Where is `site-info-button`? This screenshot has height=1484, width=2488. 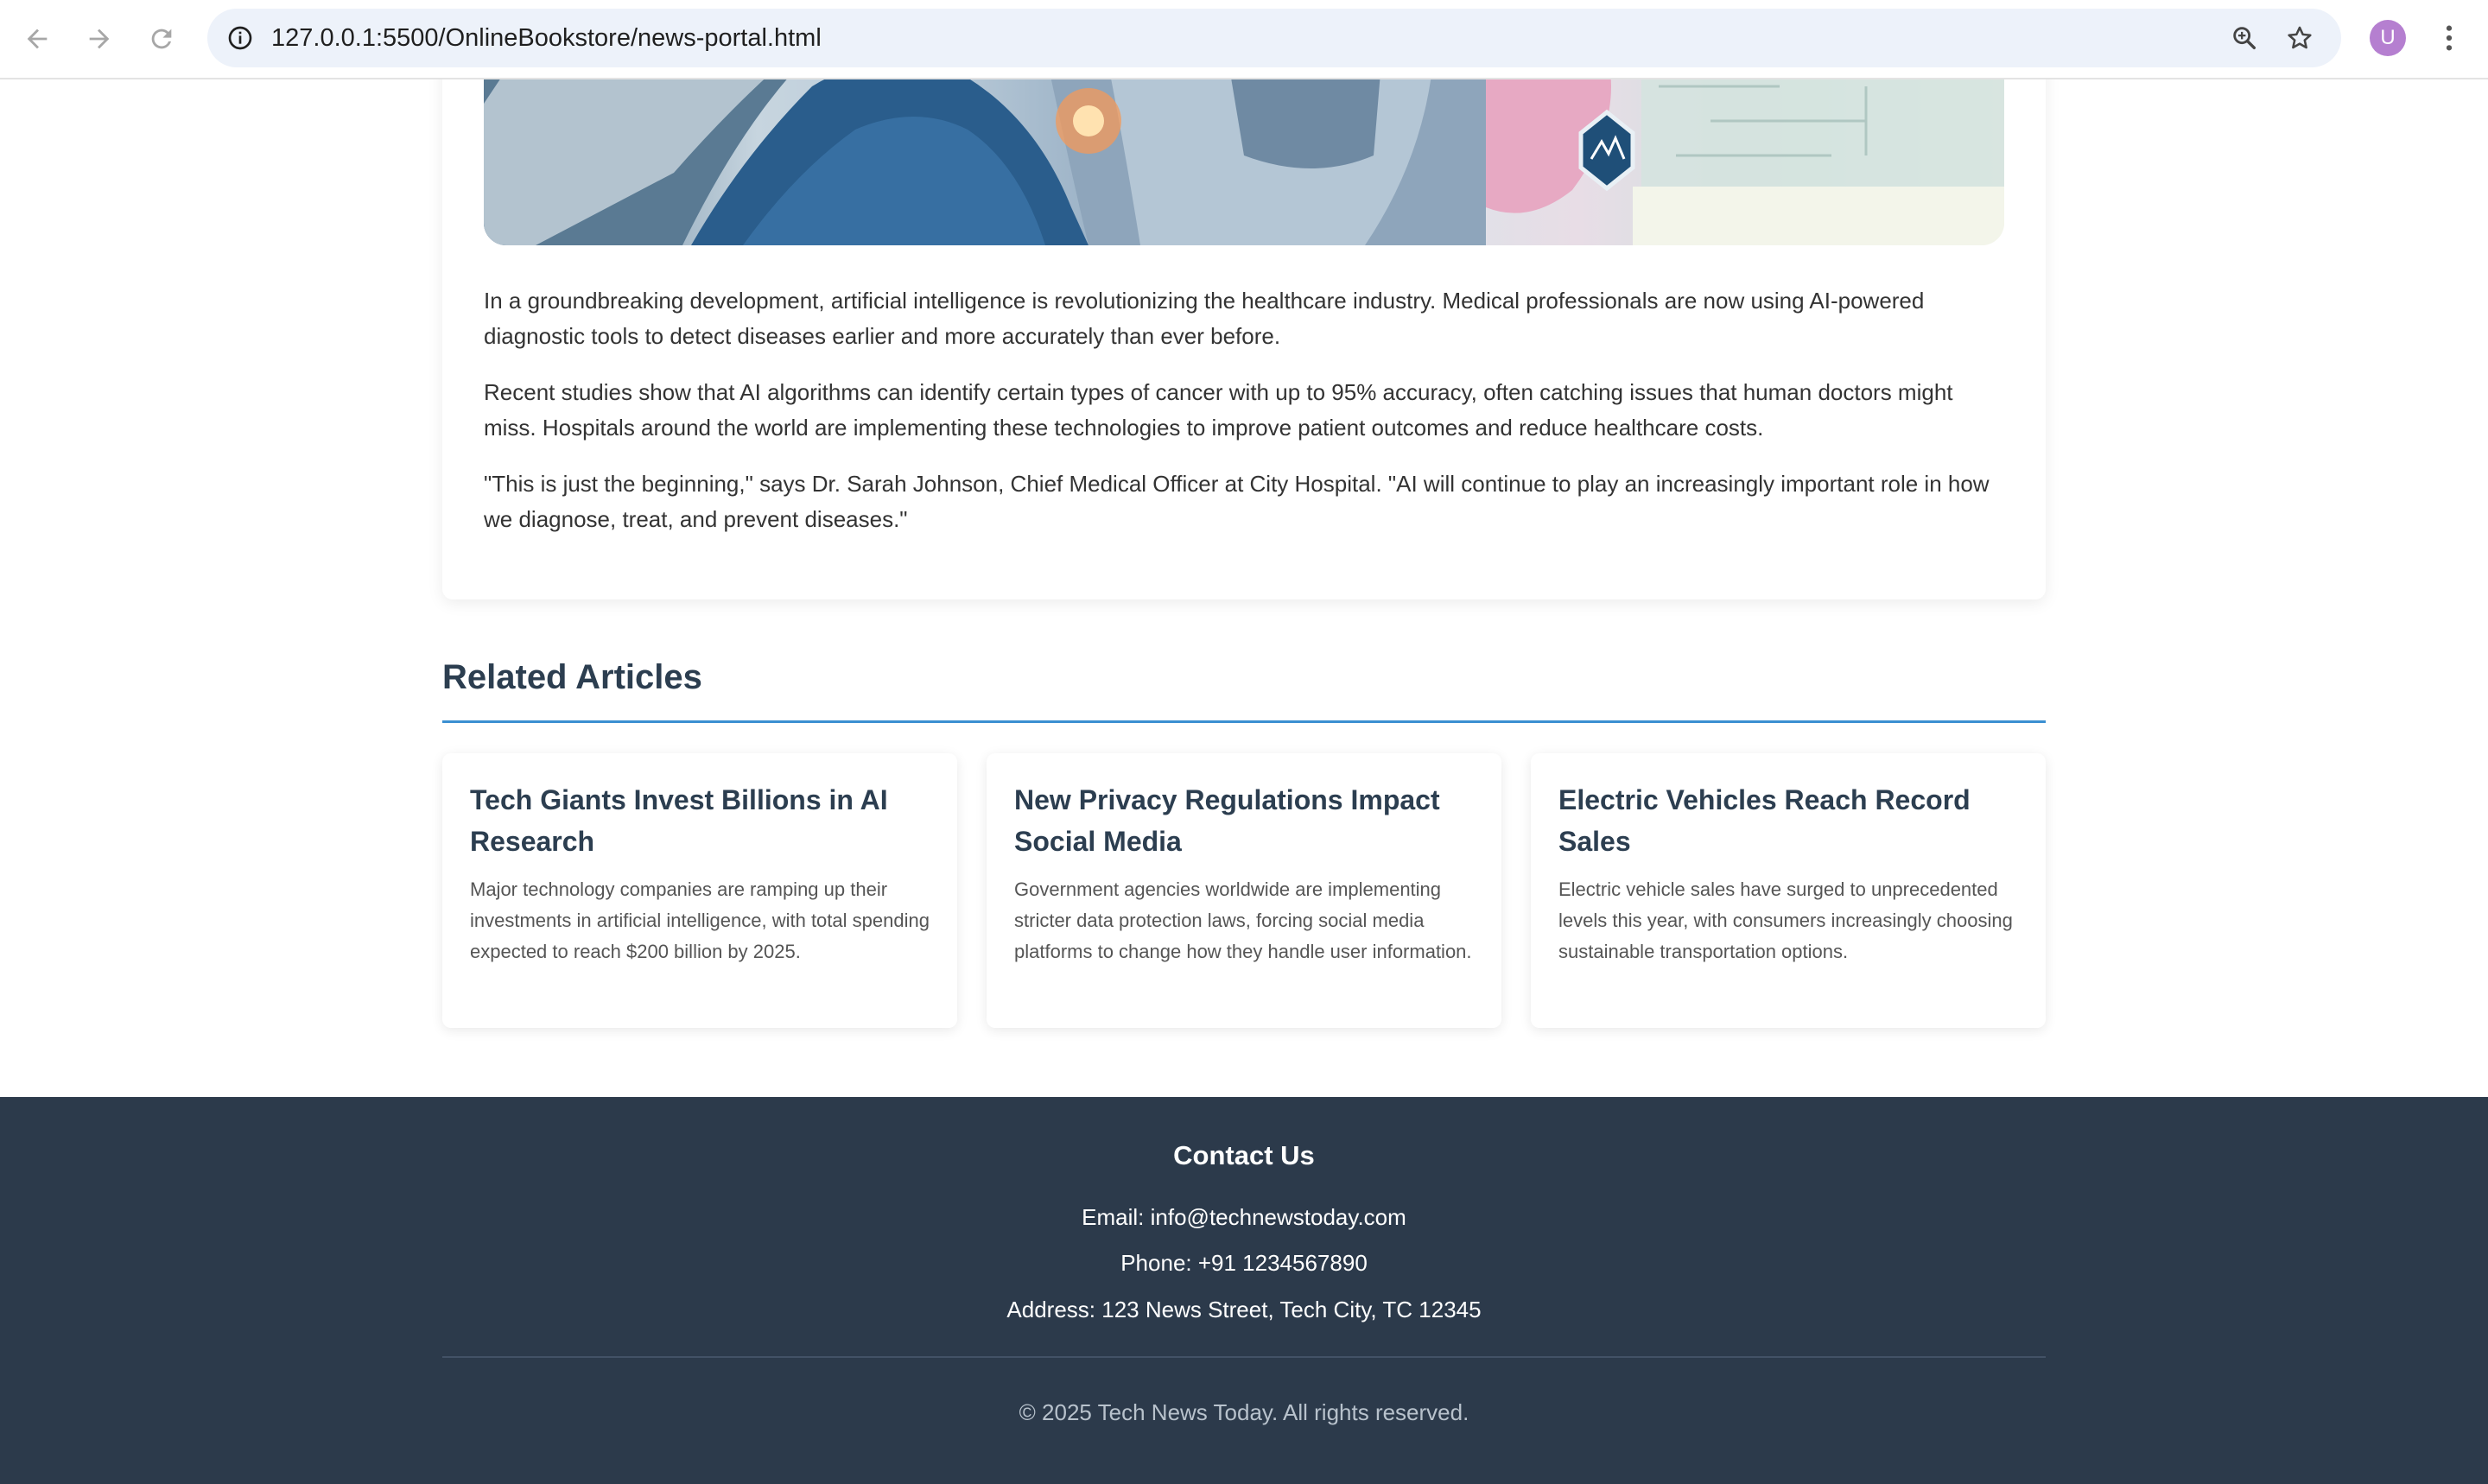 site-info-button is located at coordinates (240, 38).